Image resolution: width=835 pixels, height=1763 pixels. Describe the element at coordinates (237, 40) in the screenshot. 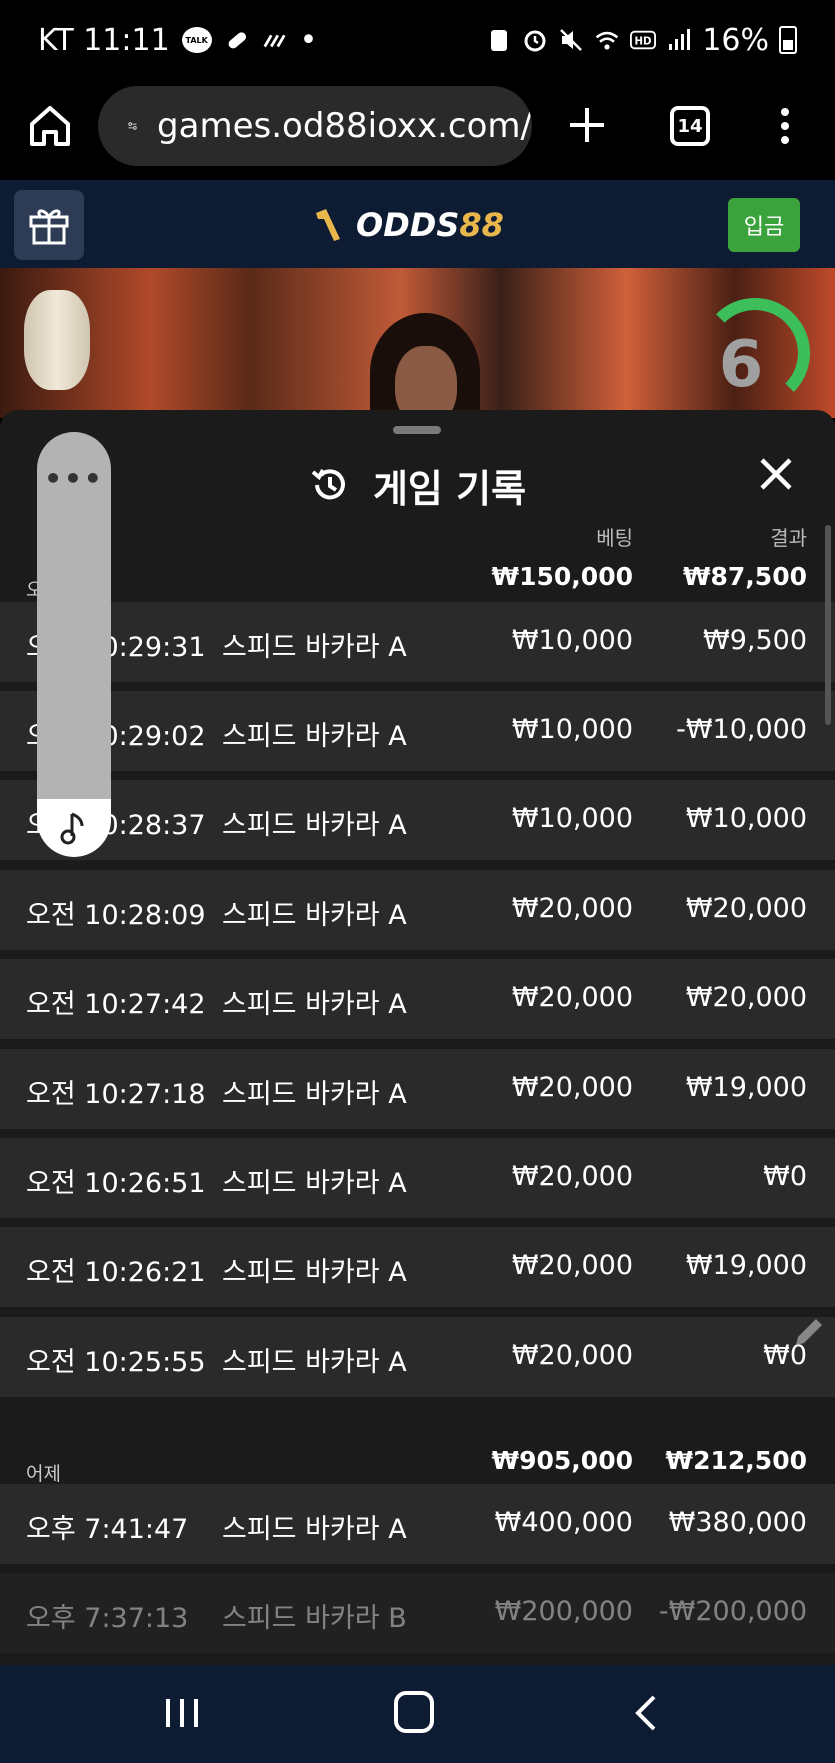

I see `pill-icon` at that location.